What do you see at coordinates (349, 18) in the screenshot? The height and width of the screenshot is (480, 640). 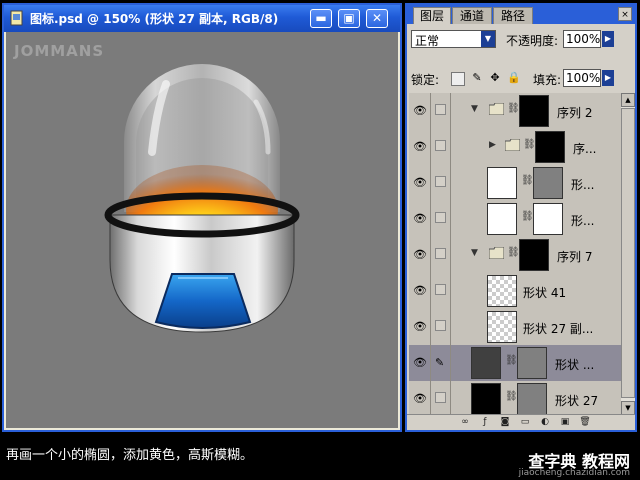 I see `restore-button: ▣` at bounding box center [349, 18].